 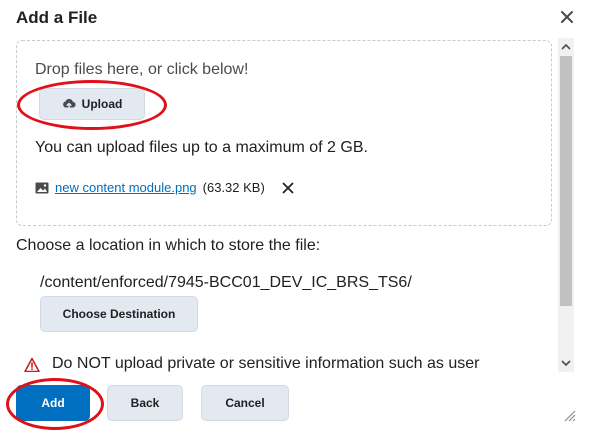 I want to click on resize-grip-icon, so click(x=569, y=415).